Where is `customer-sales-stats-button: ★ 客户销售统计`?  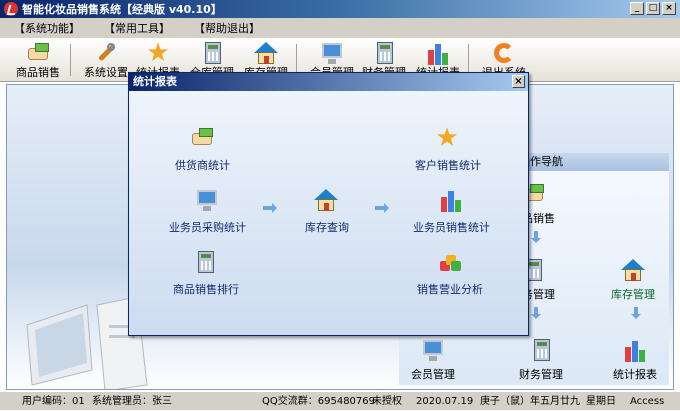 customer-sales-stats-button: ★ 客户销售统计 is located at coordinates (448, 149).